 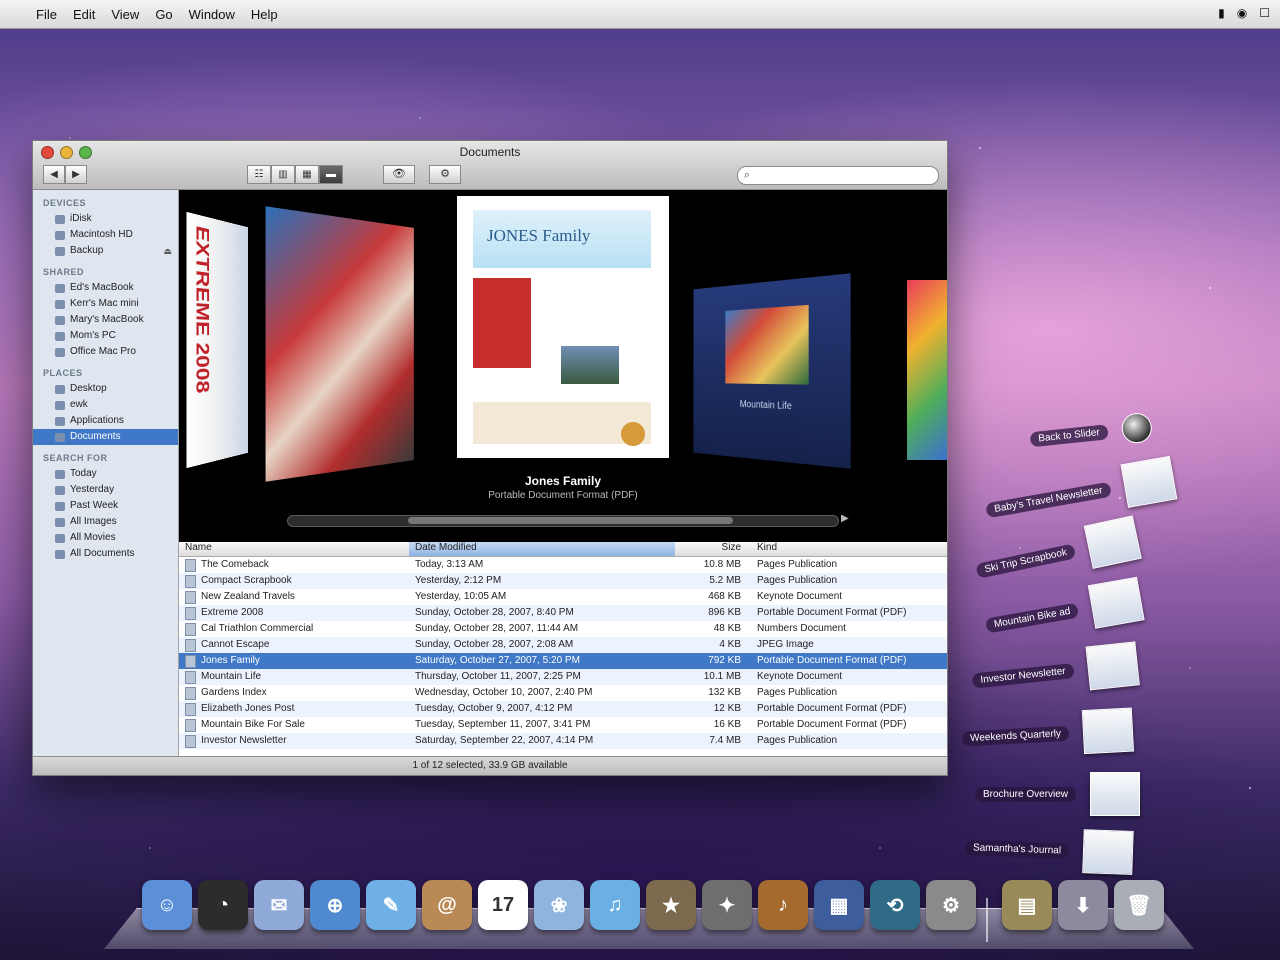 What do you see at coordinates (264, 14) in the screenshot?
I see `menu-help: Help` at bounding box center [264, 14].